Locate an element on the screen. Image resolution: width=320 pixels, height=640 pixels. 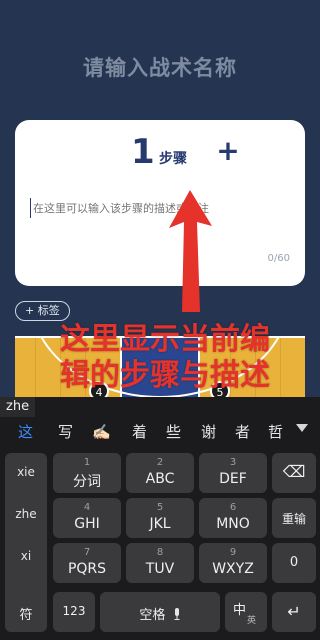
candidate-item: 者 is located at coordinates (242, 432).